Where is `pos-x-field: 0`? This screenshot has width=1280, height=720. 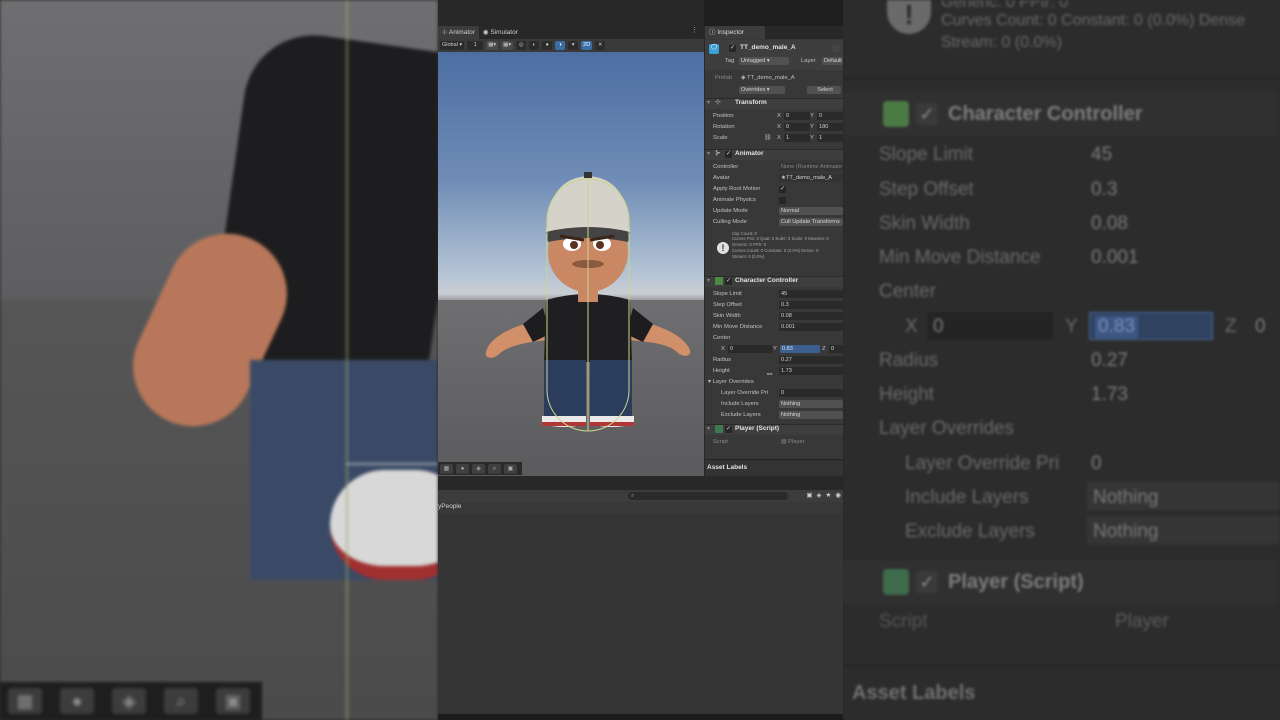 pos-x-field: 0 is located at coordinates (797, 116).